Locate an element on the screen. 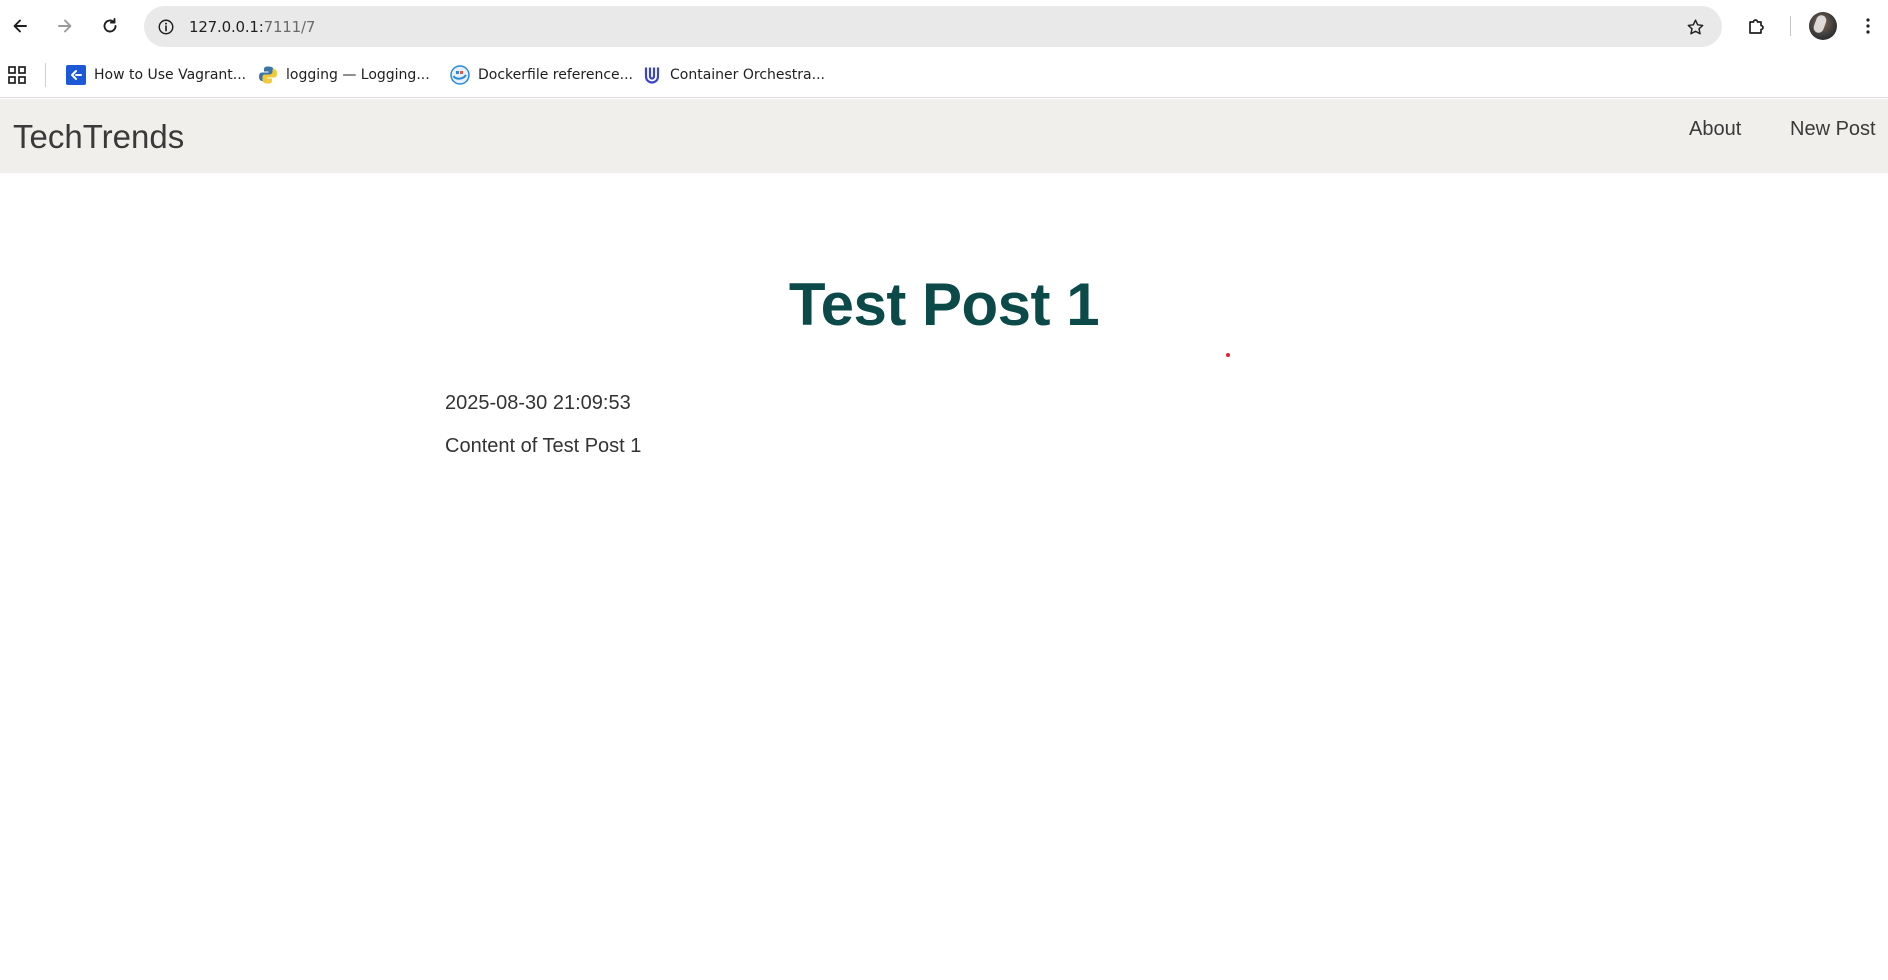 The image size is (1888, 980). back-arrow-icon is located at coordinates (20, 26).